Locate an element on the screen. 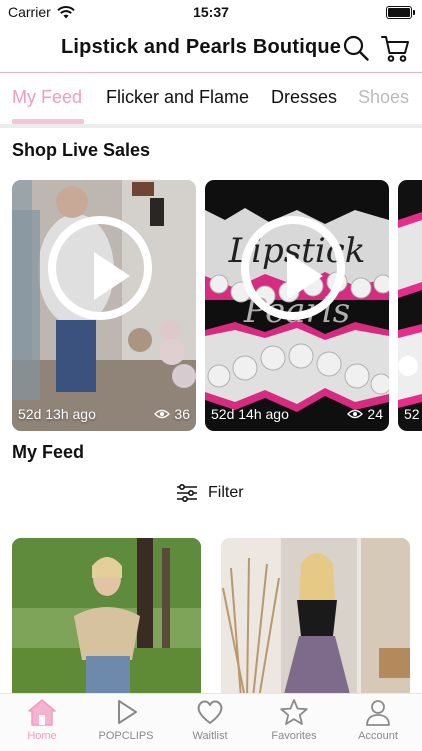  nav-favorites: Favorites is located at coordinates (294, 720).